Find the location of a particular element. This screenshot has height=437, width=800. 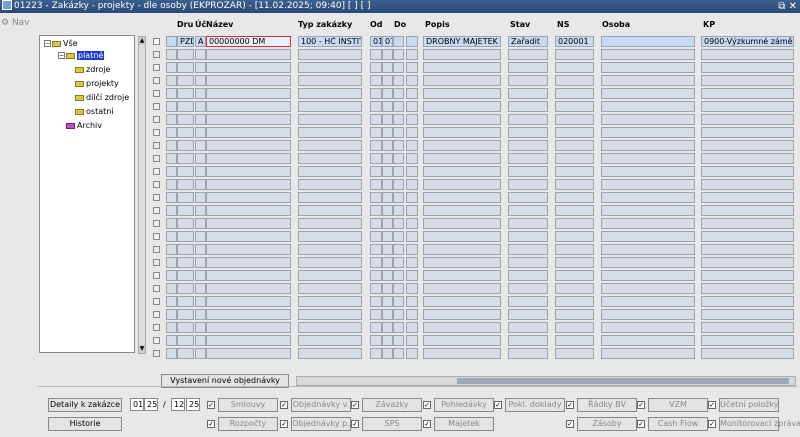

toggle-button: Řádky BV is located at coordinates (607, 405).